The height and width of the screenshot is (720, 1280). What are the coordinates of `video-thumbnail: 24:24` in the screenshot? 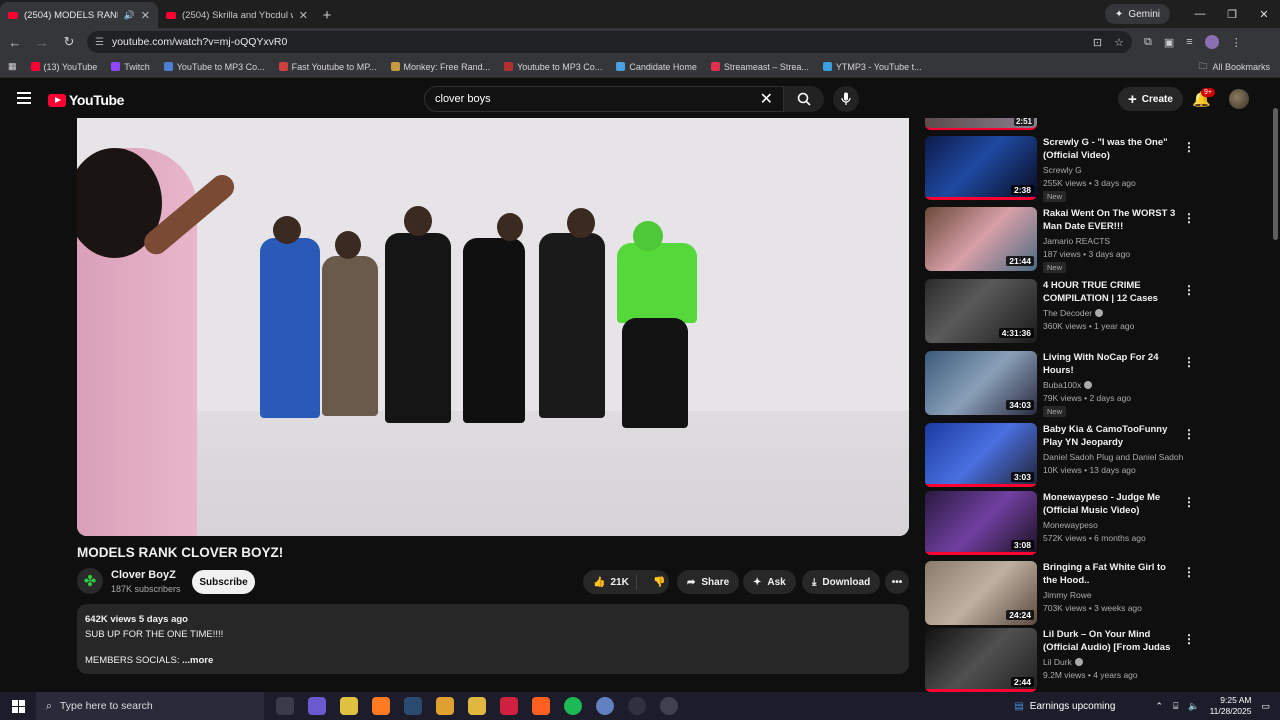 It's located at (981, 593).